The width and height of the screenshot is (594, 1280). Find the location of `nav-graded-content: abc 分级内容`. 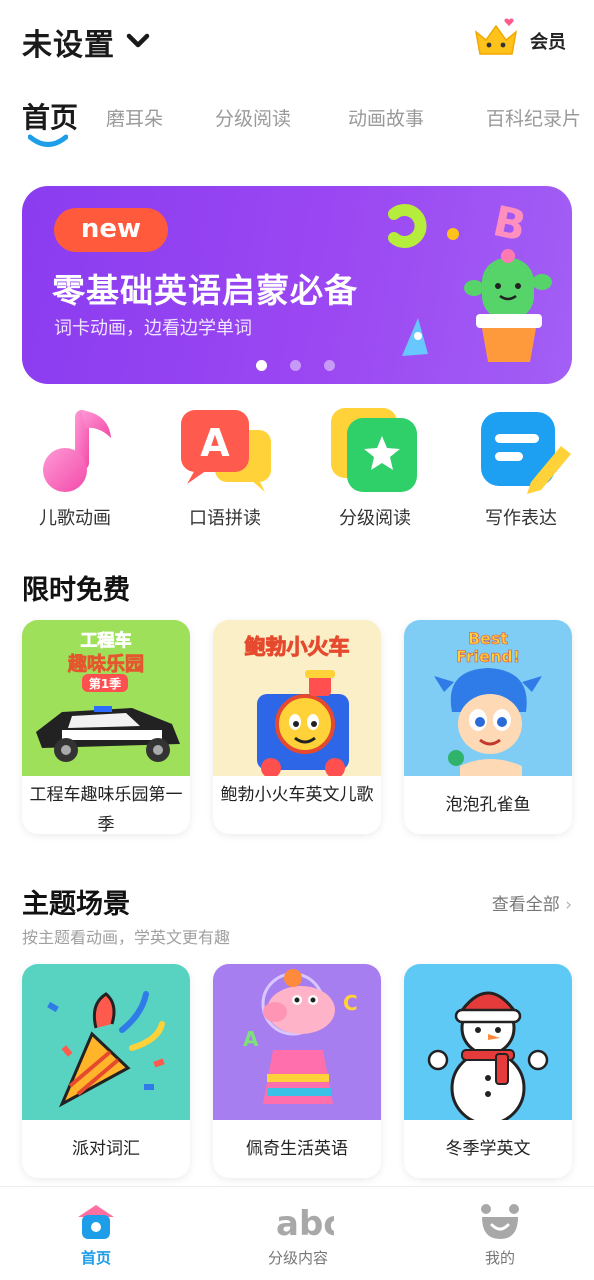

nav-graded-content: abc 分级内容 is located at coordinates (298, 1237).